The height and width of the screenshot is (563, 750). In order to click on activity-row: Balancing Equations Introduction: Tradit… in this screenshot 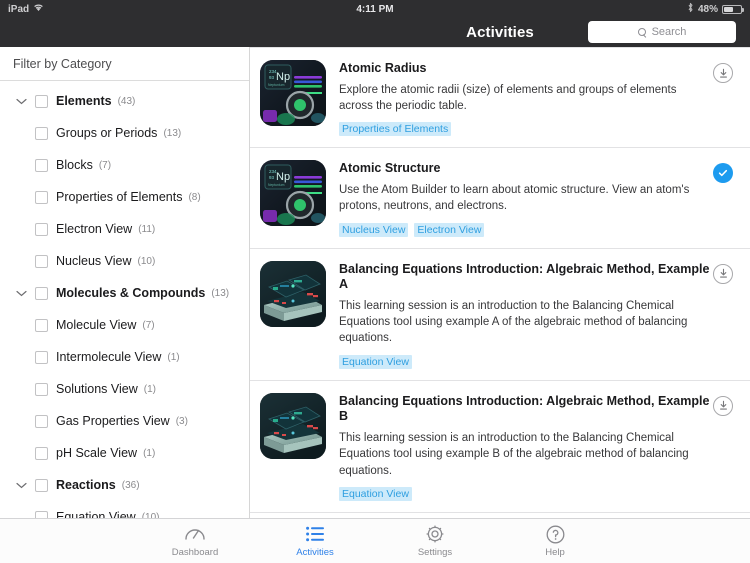, I will do `click(500, 515)`.